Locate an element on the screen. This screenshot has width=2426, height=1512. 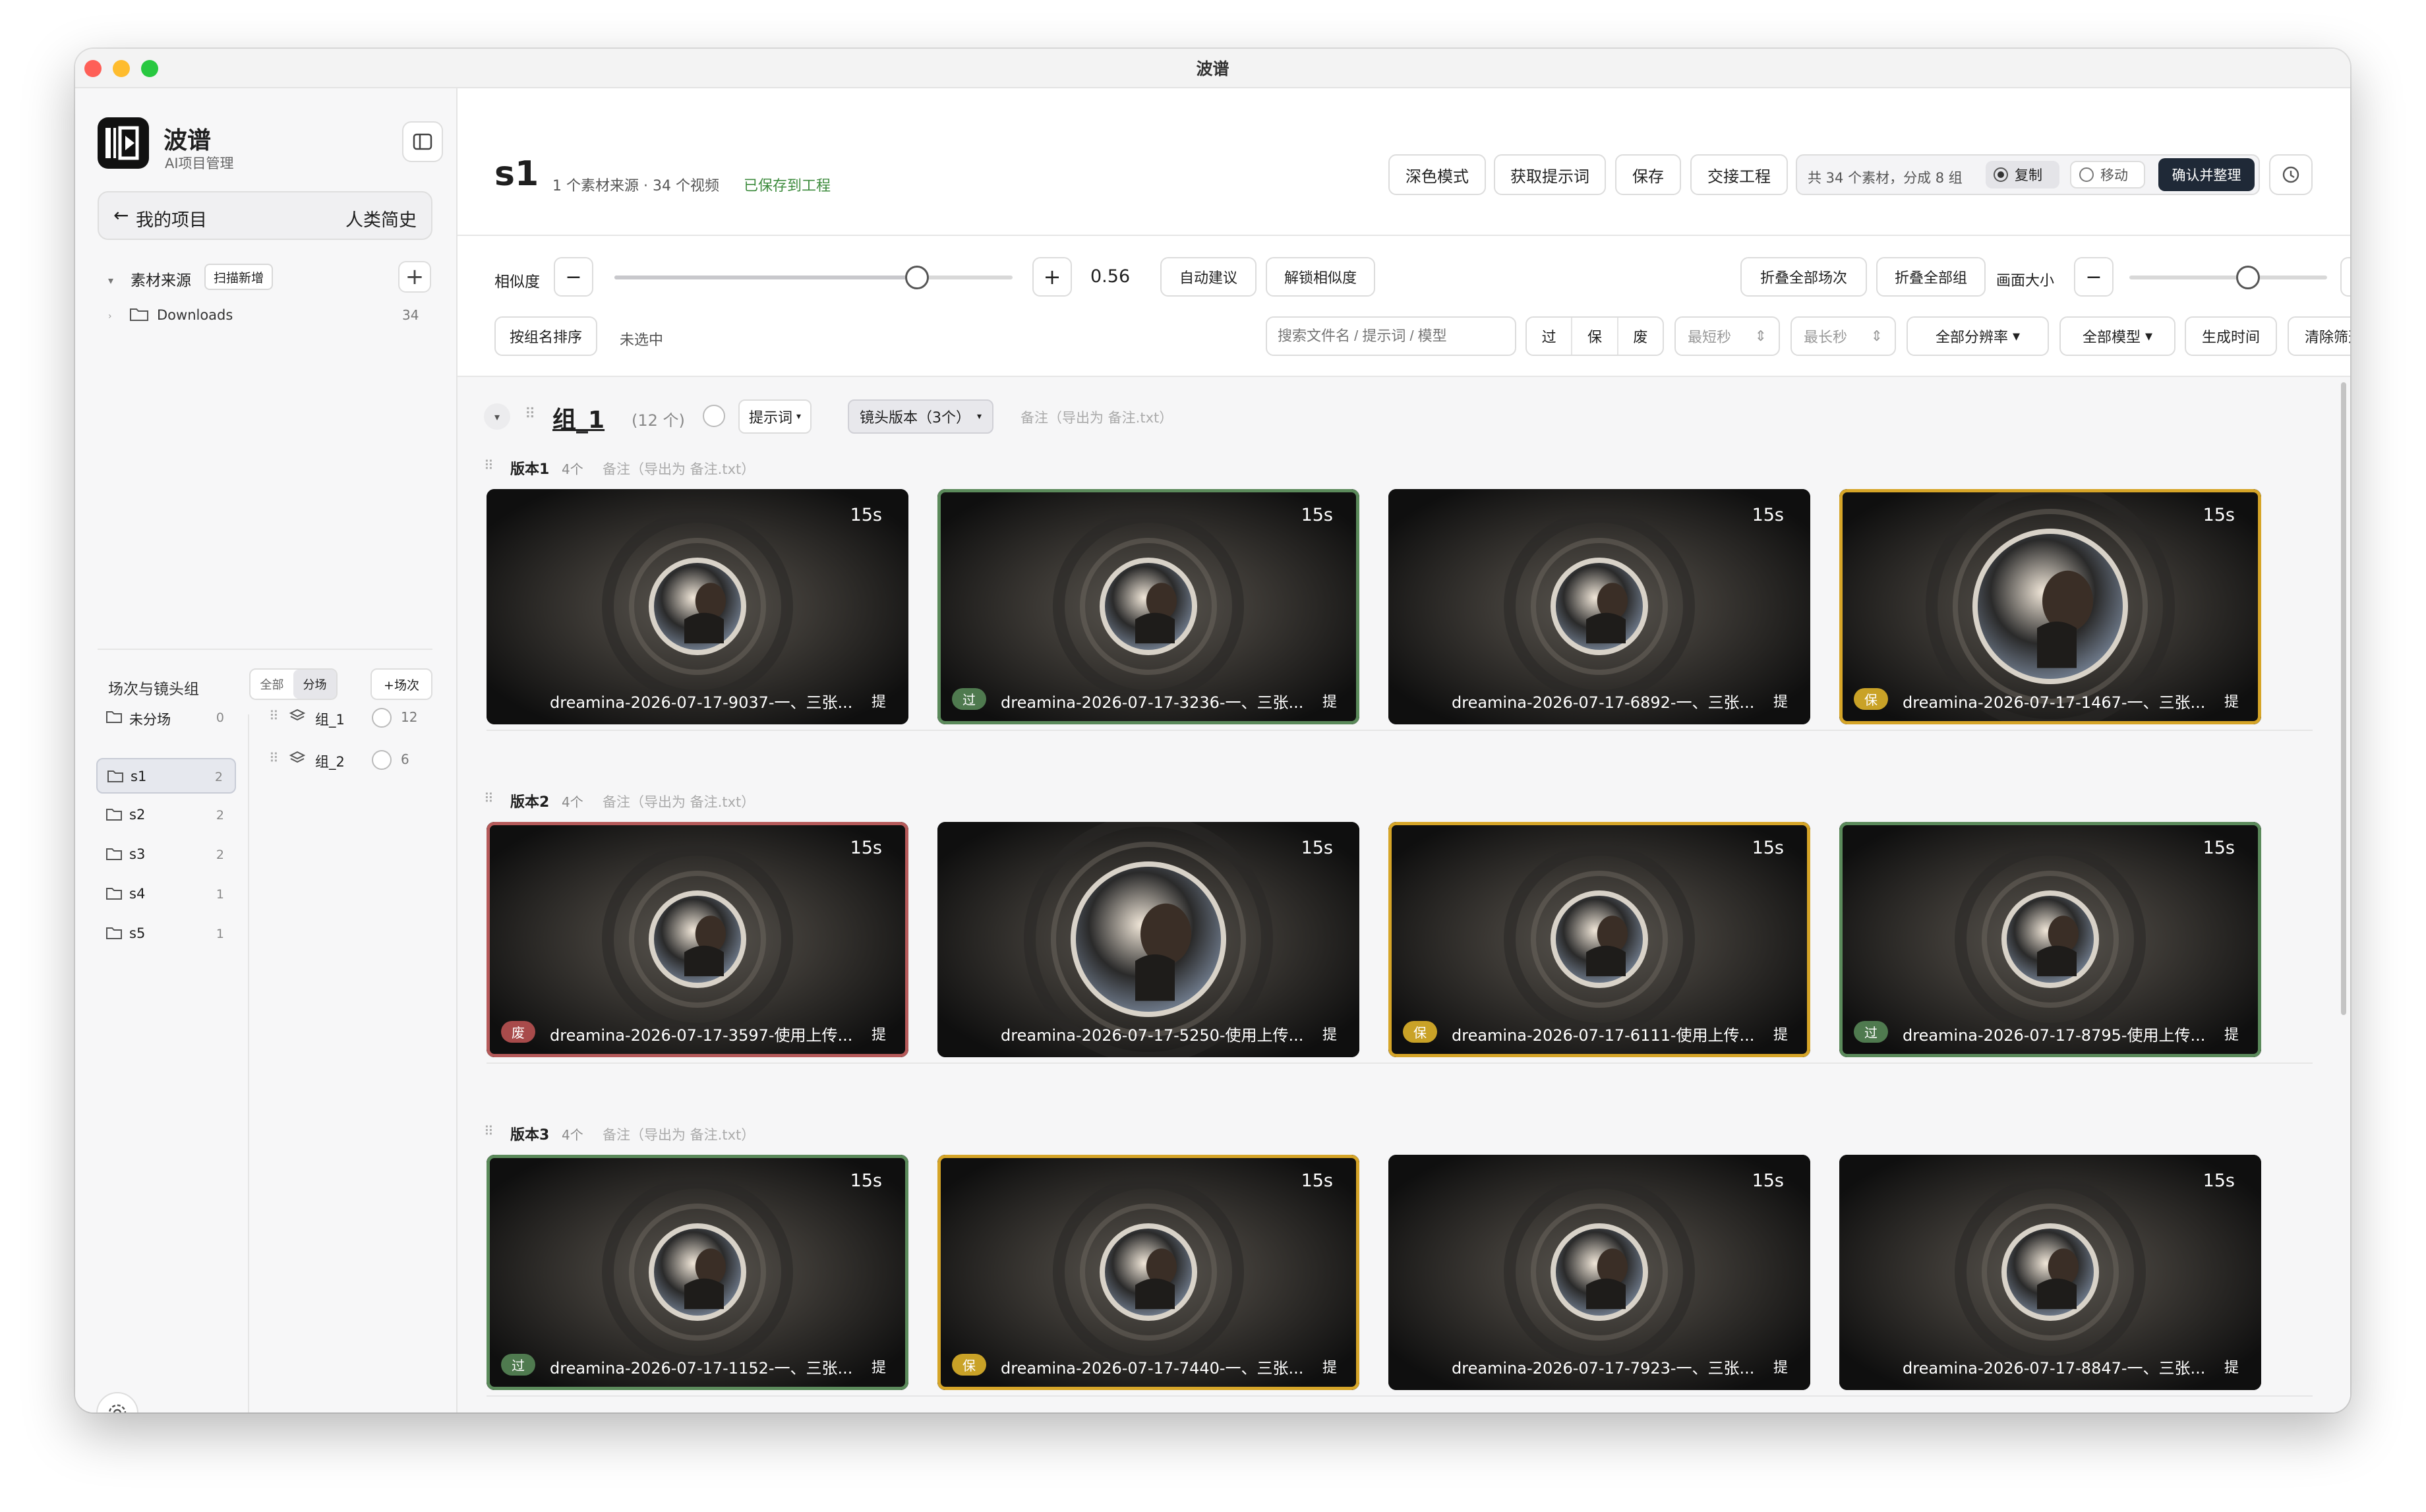
chevron-right-icon: › is located at coordinates (110, 316).